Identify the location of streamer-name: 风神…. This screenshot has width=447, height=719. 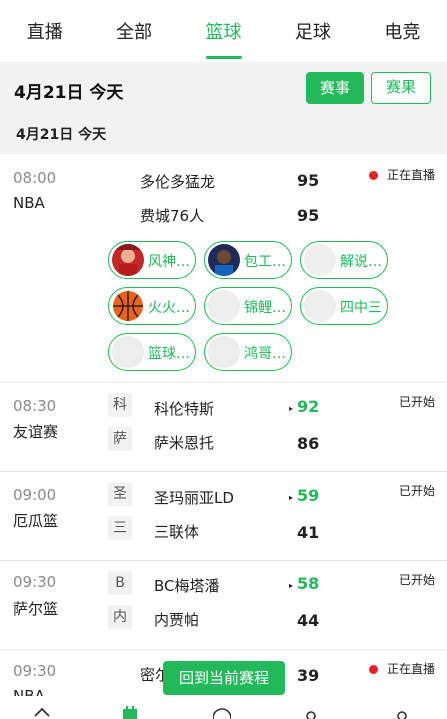
(169, 262).